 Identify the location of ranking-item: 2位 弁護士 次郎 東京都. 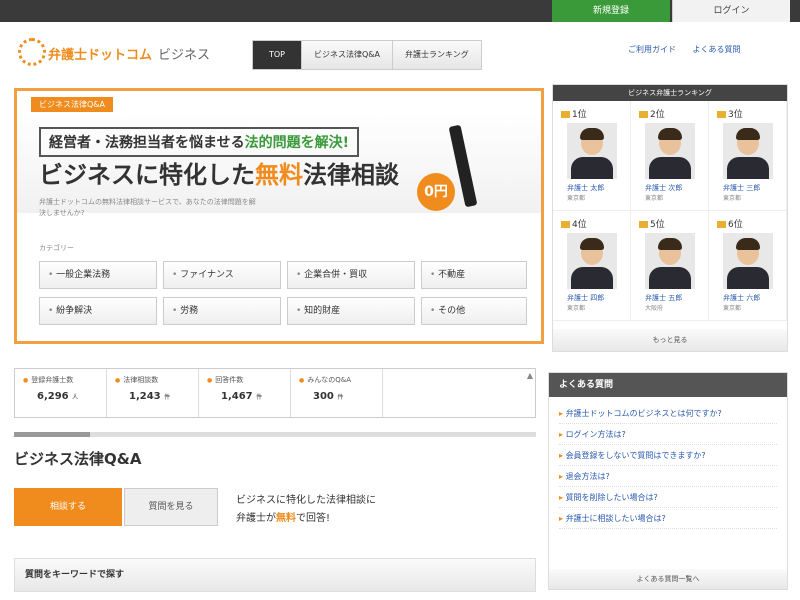
(670, 156).